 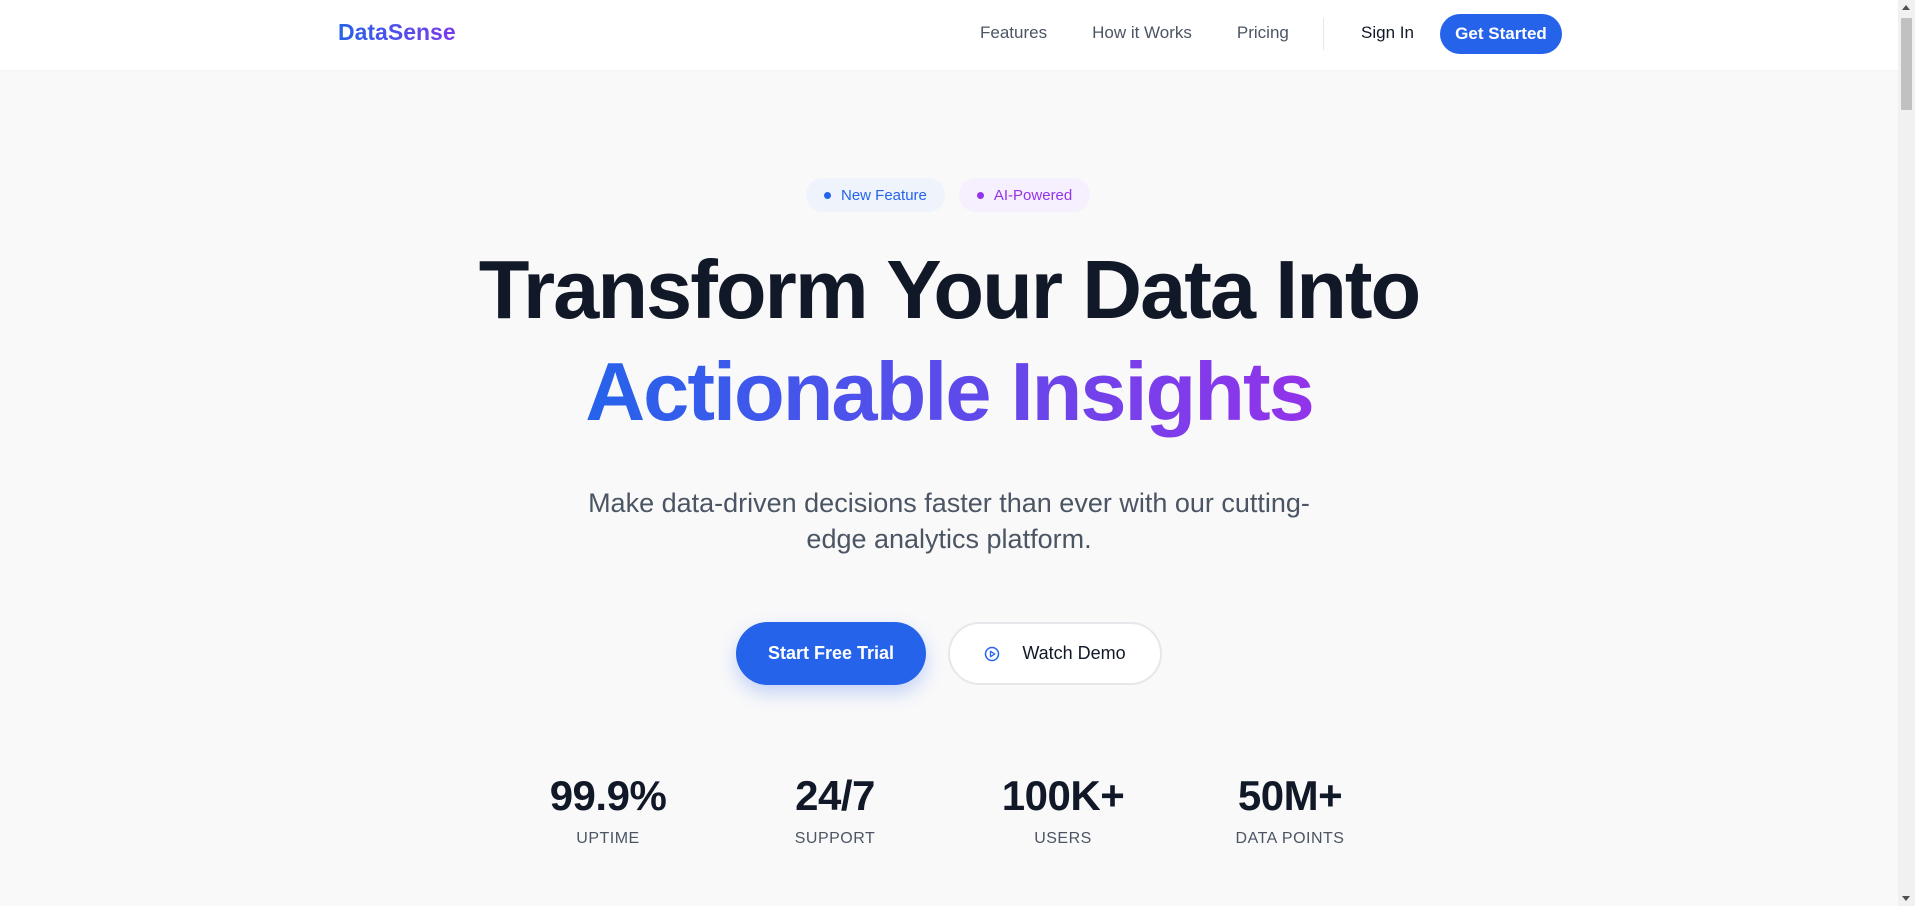 I want to click on hero-headline-line2: Actionable Insights, so click(x=949, y=391).